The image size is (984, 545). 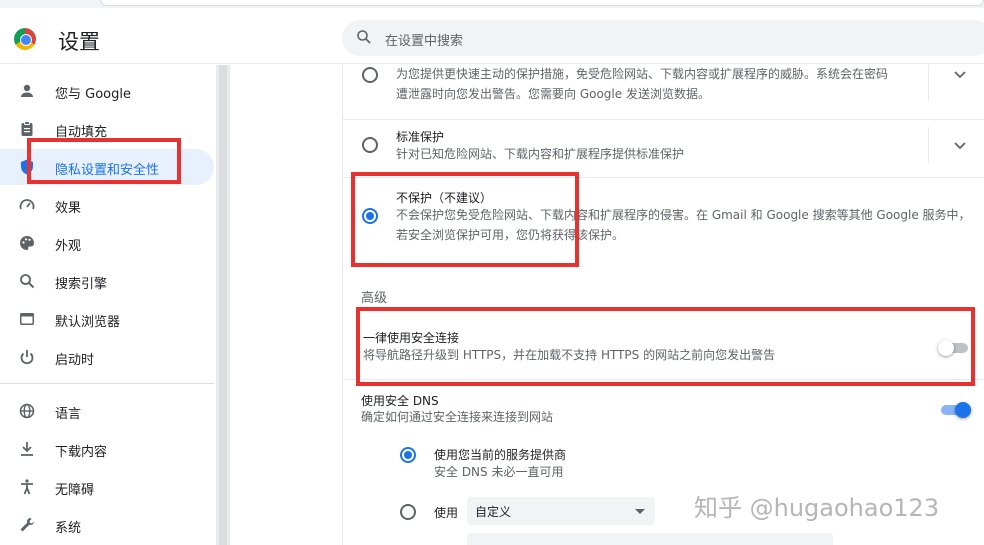 I want to click on shield-icon, so click(x=27, y=167).